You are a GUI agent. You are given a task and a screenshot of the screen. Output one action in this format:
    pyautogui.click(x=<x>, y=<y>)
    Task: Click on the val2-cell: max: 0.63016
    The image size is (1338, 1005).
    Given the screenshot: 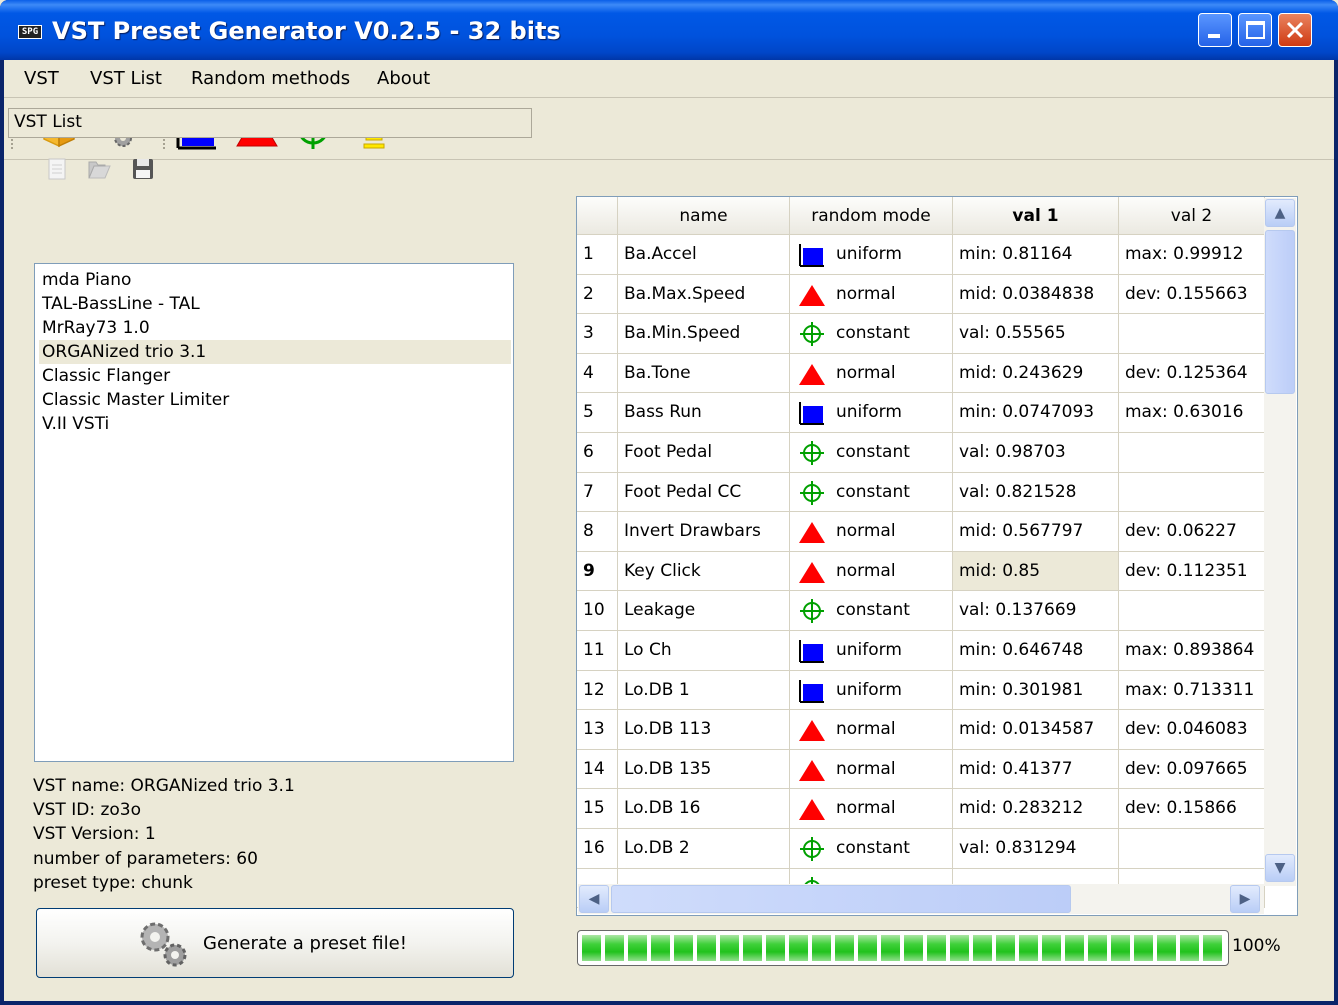 What is the action you would take?
    pyautogui.click(x=1192, y=413)
    